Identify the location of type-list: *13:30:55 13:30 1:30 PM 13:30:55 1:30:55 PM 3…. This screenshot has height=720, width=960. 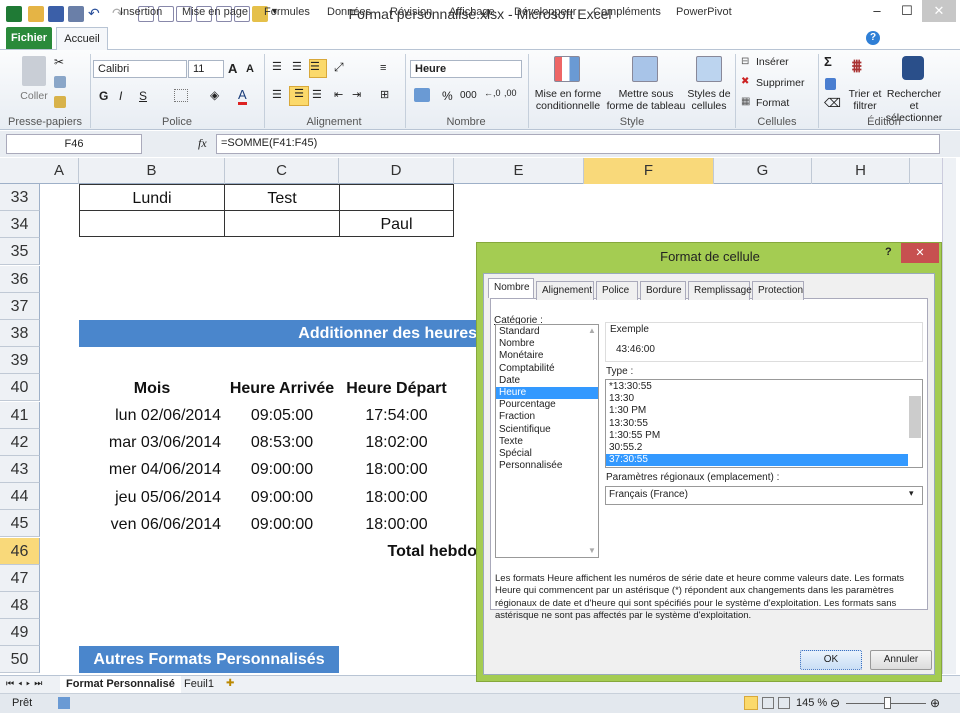
(764, 423).